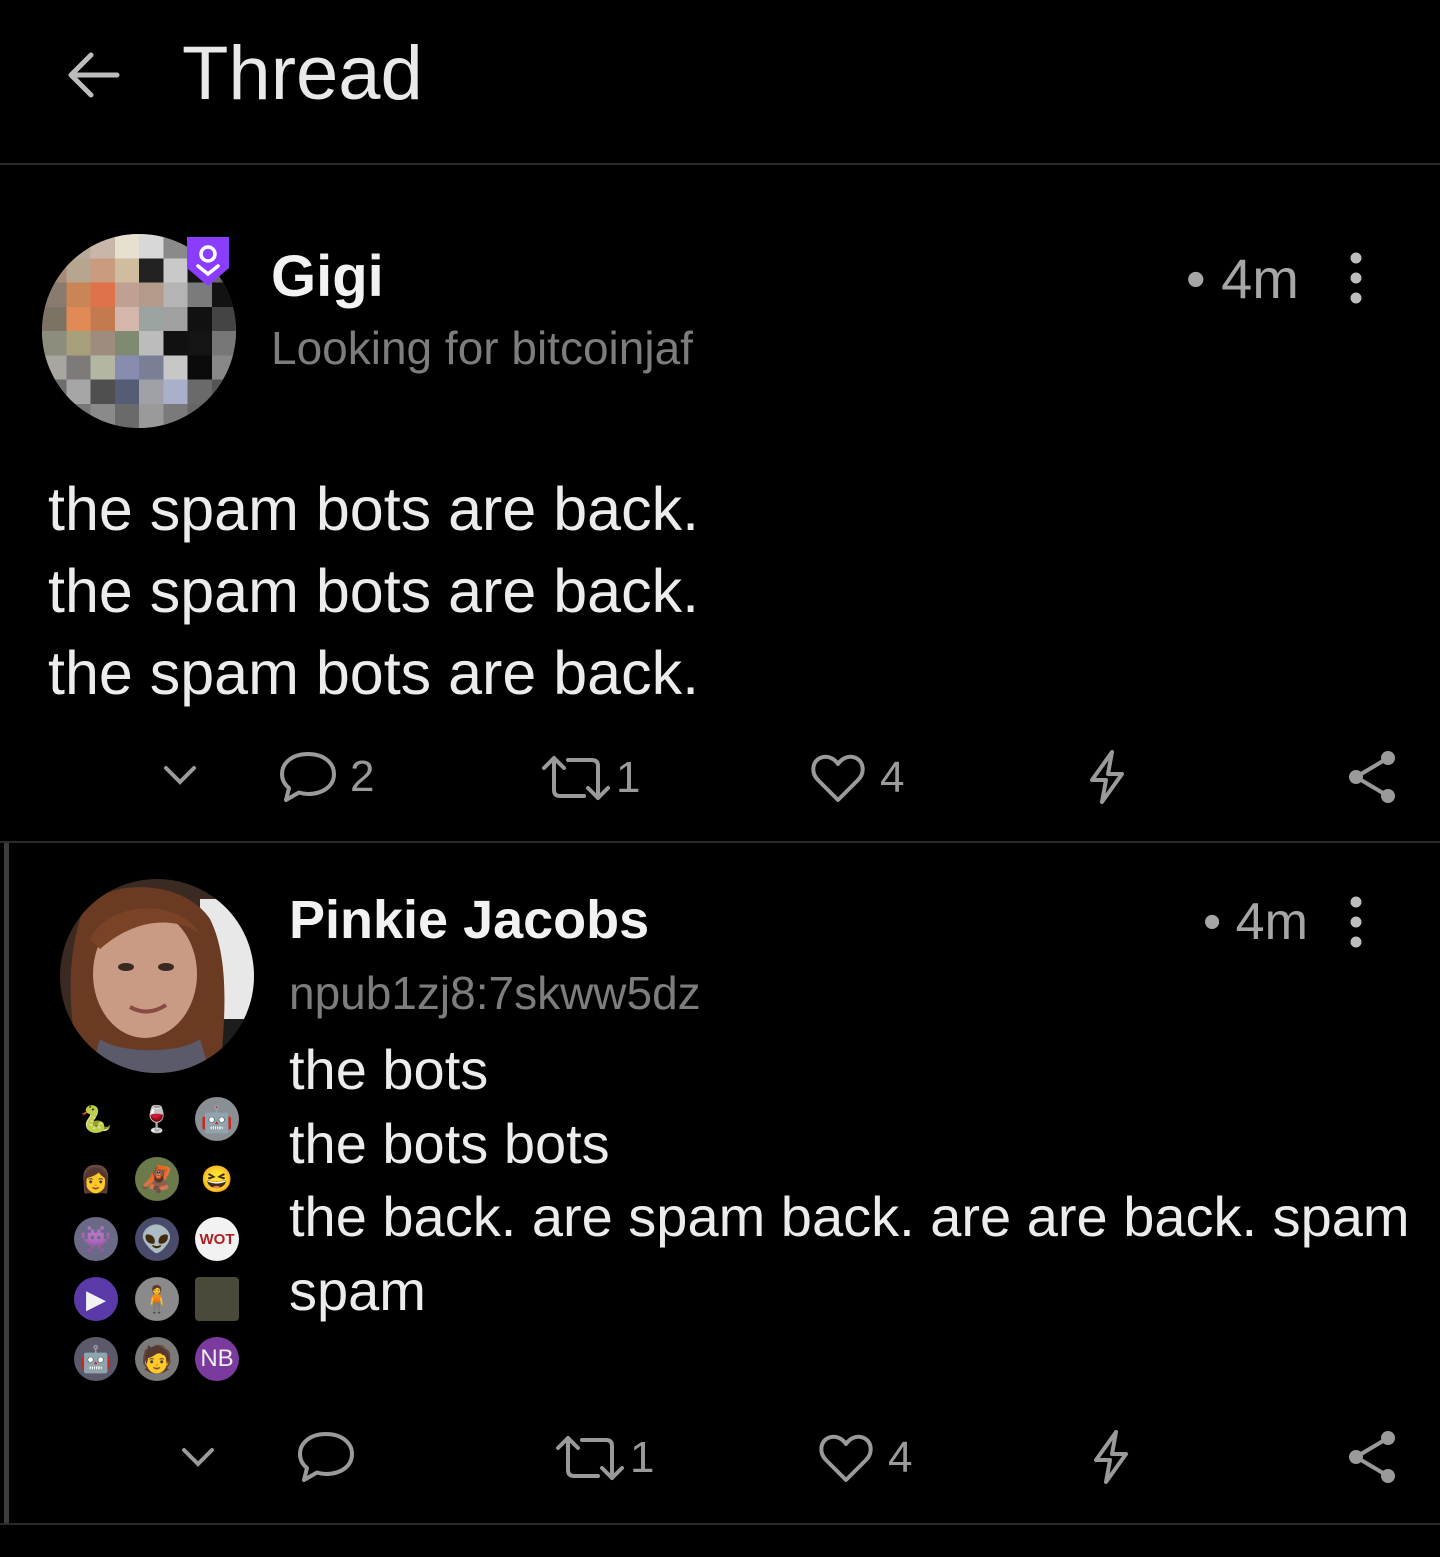 This screenshot has height=1557, width=1440. I want to click on author-subtitle: Looking for bitcoinjaf, so click(482, 348).